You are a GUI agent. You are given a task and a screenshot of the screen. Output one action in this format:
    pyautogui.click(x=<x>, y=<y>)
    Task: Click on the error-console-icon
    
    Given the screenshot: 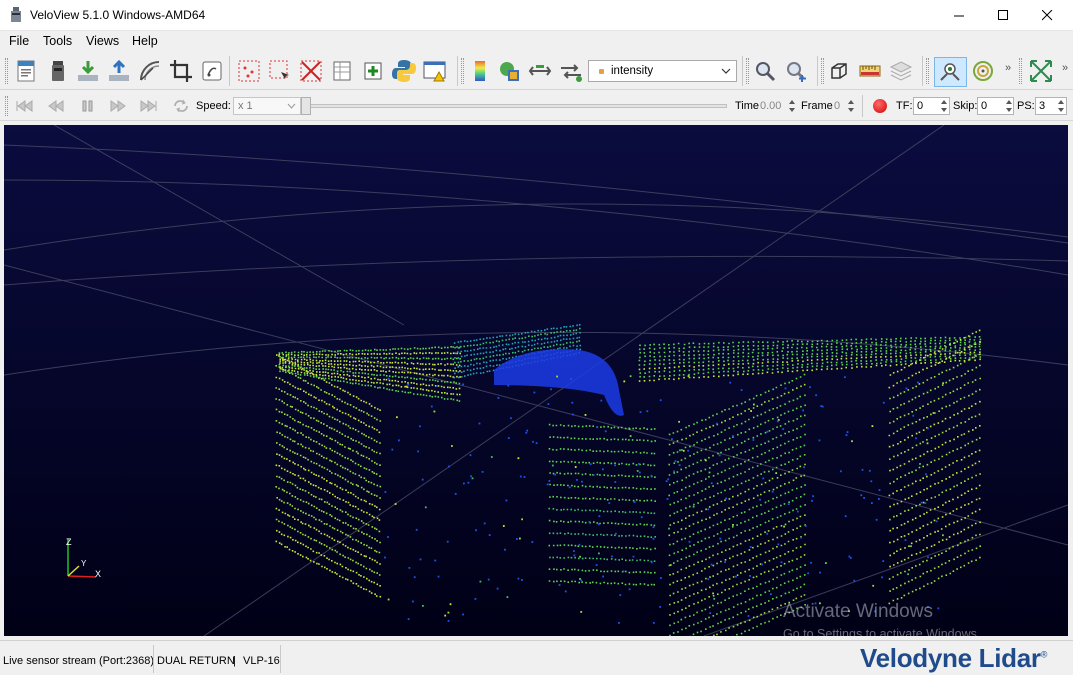 What is the action you would take?
    pyautogui.click(x=435, y=71)
    